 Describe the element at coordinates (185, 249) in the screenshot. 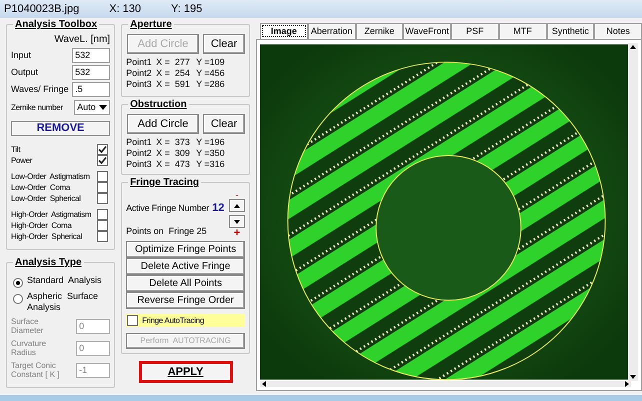

I see `action-button: Optimize Fringe Points` at that location.